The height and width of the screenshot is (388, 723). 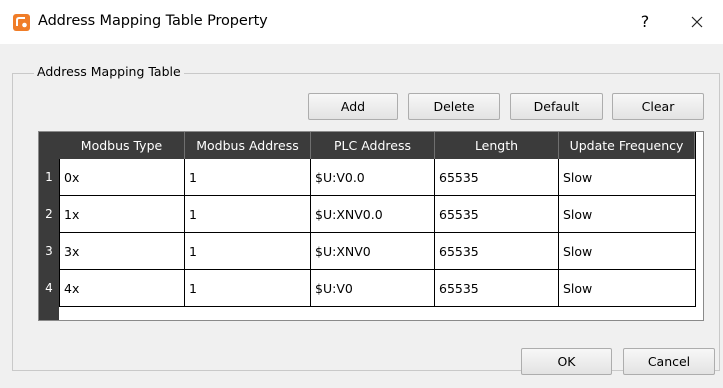 I want to click on table-cell: $U:V0, so click(x=373, y=288).